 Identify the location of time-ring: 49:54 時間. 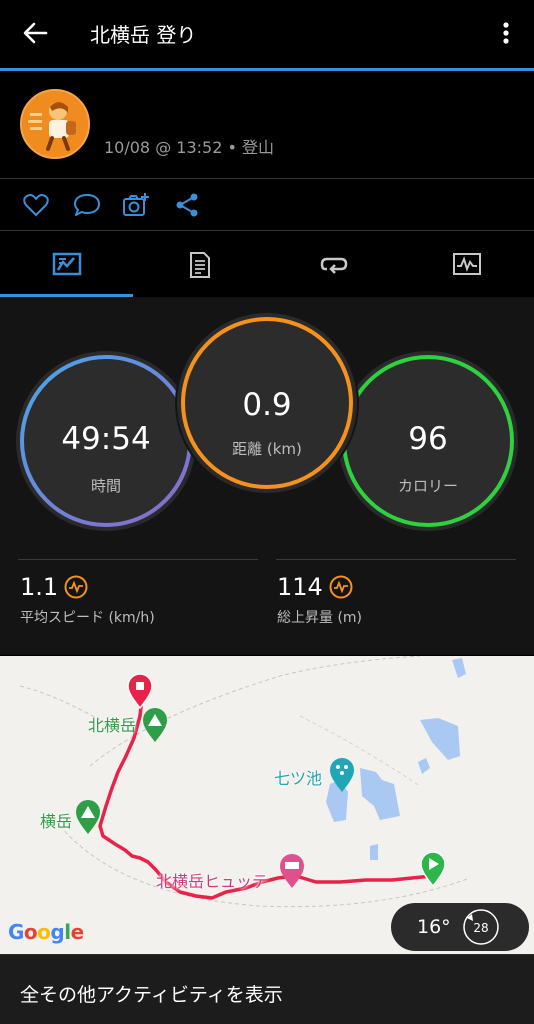
(106, 441).